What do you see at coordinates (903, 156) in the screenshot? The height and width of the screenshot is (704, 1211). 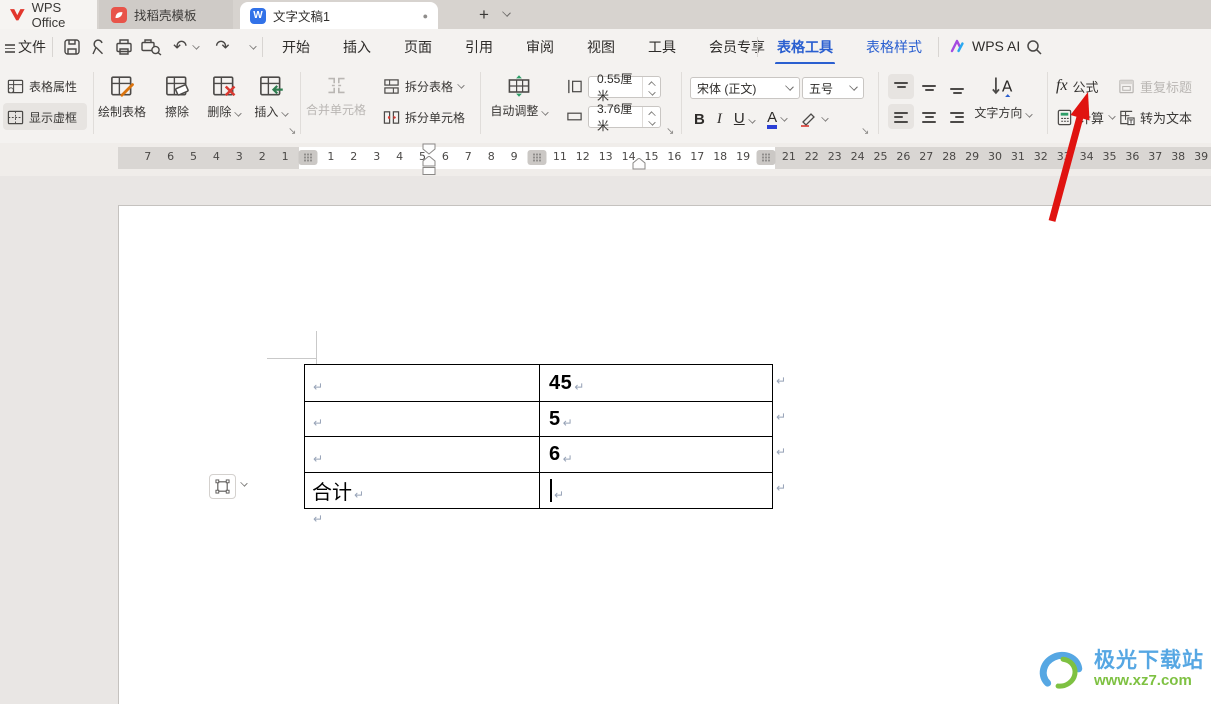 I see `ruler-number: 26` at bounding box center [903, 156].